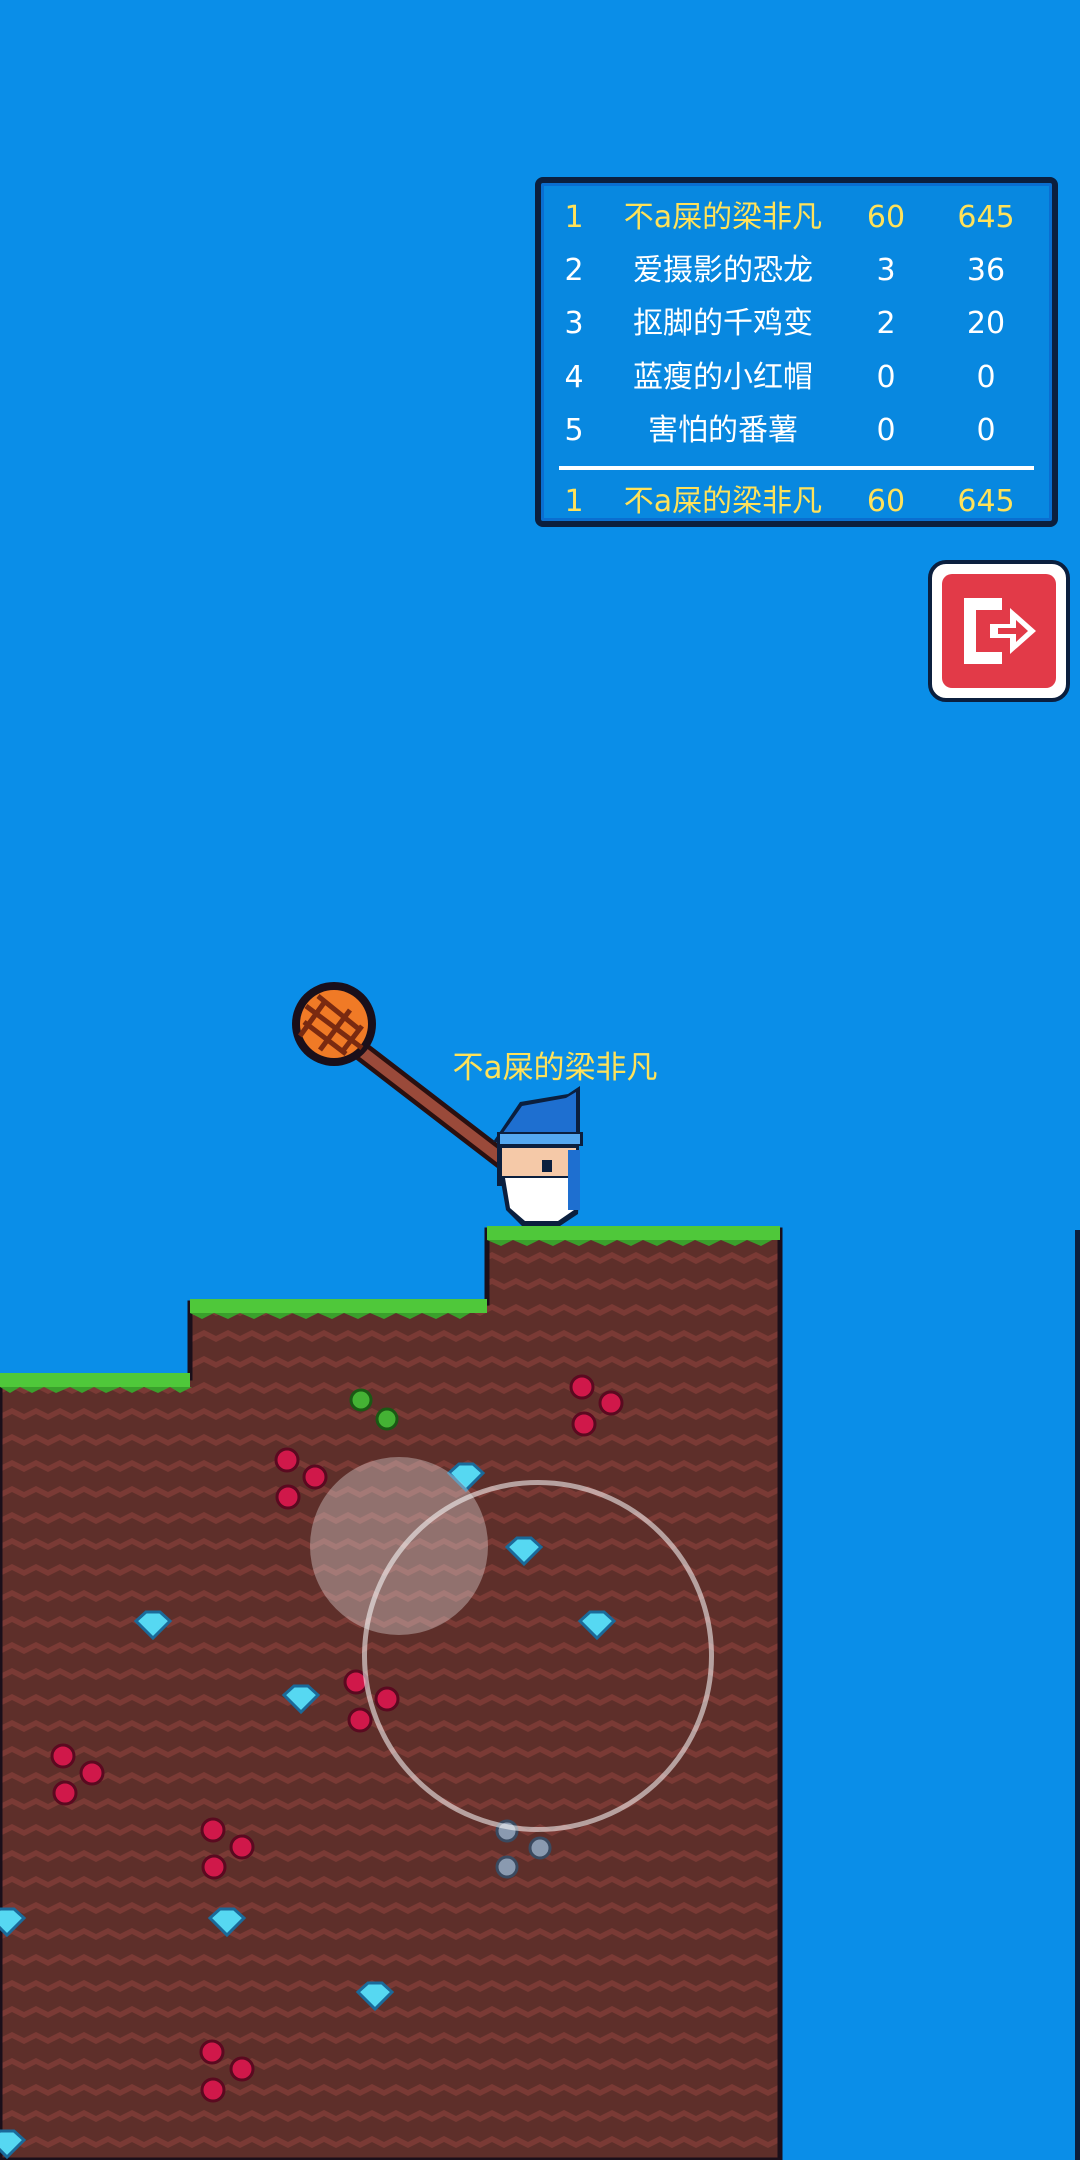  Describe the element at coordinates (574, 377) in the screenshot. I see `rank: 4` at that location.